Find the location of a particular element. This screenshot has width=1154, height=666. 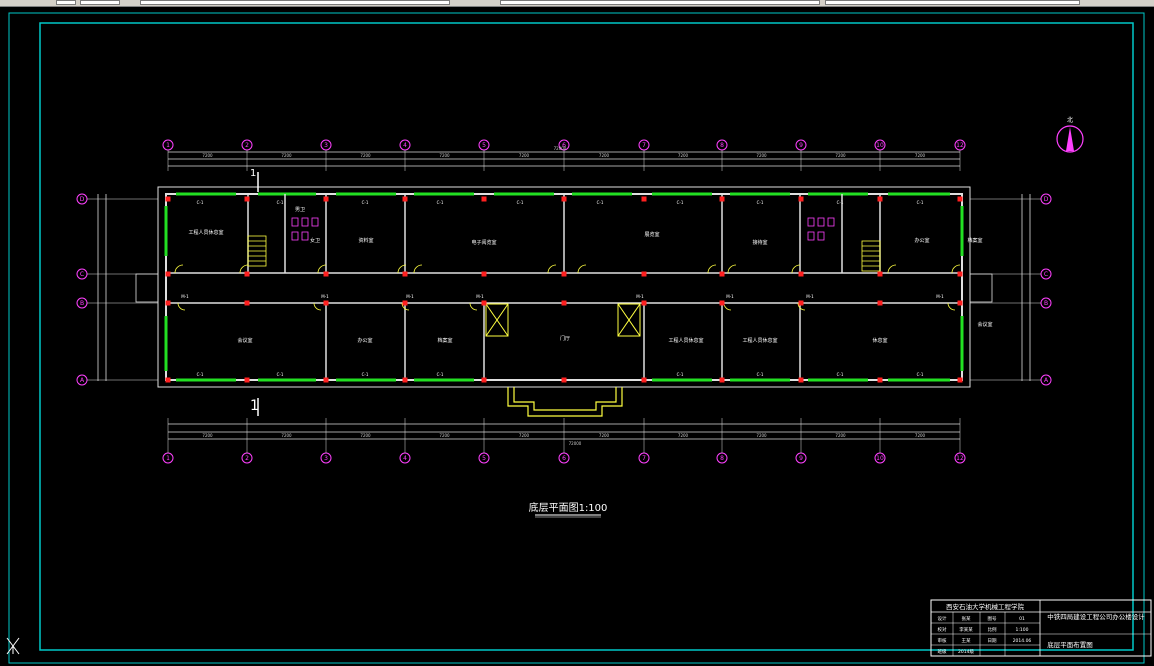

room-label: 办公室 is located at coordinates (364, 340).